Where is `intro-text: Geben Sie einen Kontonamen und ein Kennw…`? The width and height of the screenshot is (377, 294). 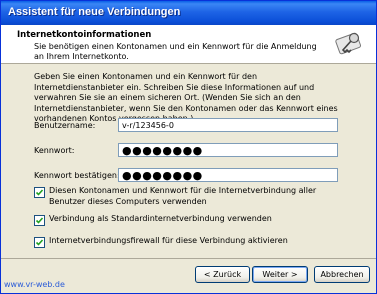 intro-text: Geben Sie einen Kontonamen und ein Kennw… is located at coordinates (186, 97).